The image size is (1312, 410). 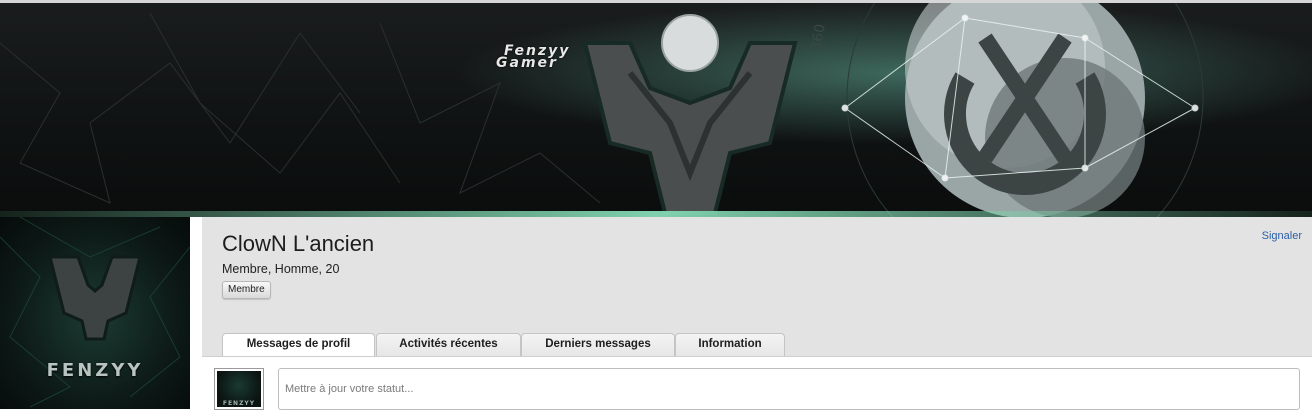 What do you see at coordinates (789, 389) in the screenshot?
I see `status-input` at bounding box center [789, 389].